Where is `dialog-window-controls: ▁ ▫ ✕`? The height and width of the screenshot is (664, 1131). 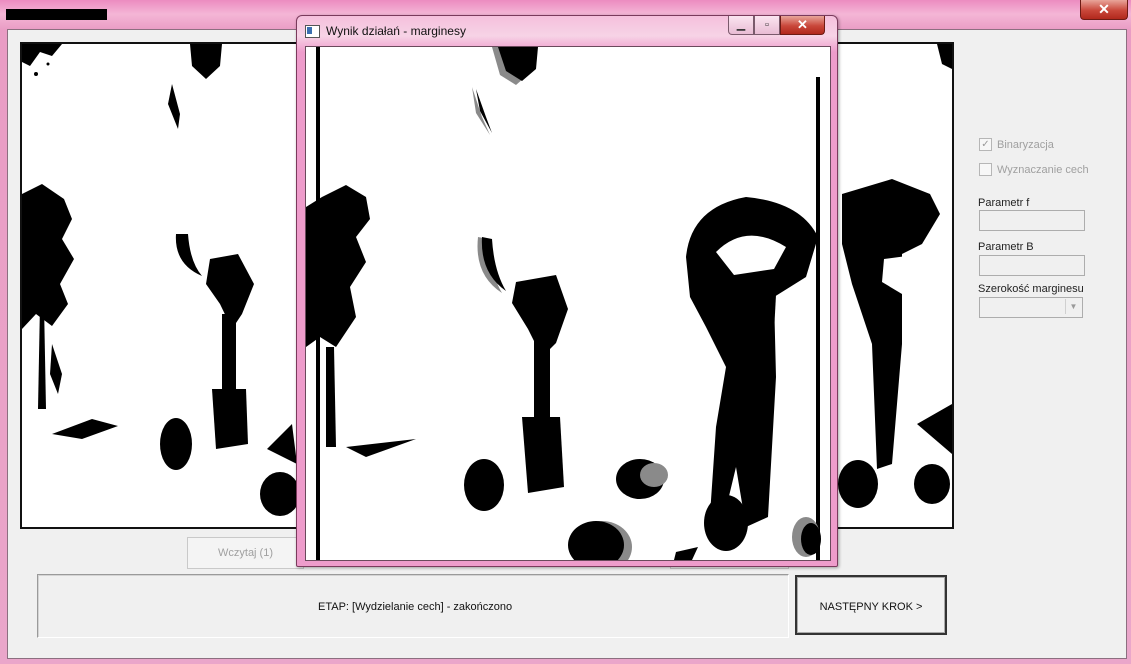
dialog-window-controls: ▁ ▫ ✕ is located at coordinates (776, 26).